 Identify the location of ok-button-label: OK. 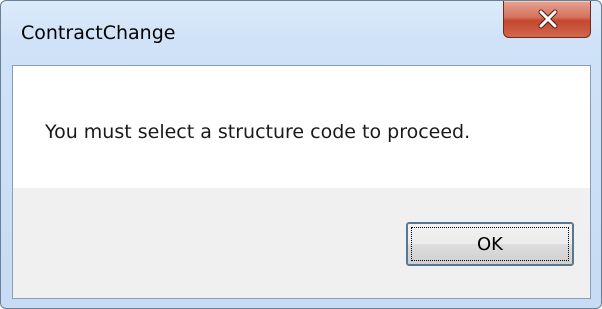
(490, 244).